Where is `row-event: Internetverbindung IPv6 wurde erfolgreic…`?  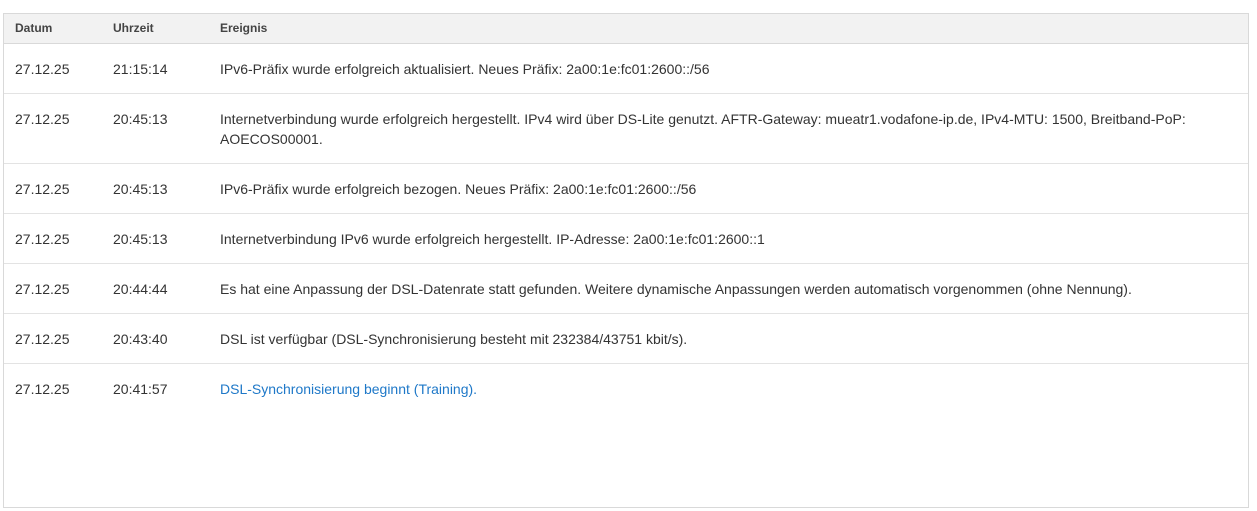
row-event: Internetverbindung IPv6 wurde erfolgreic… is located at coordinates (728, 238).